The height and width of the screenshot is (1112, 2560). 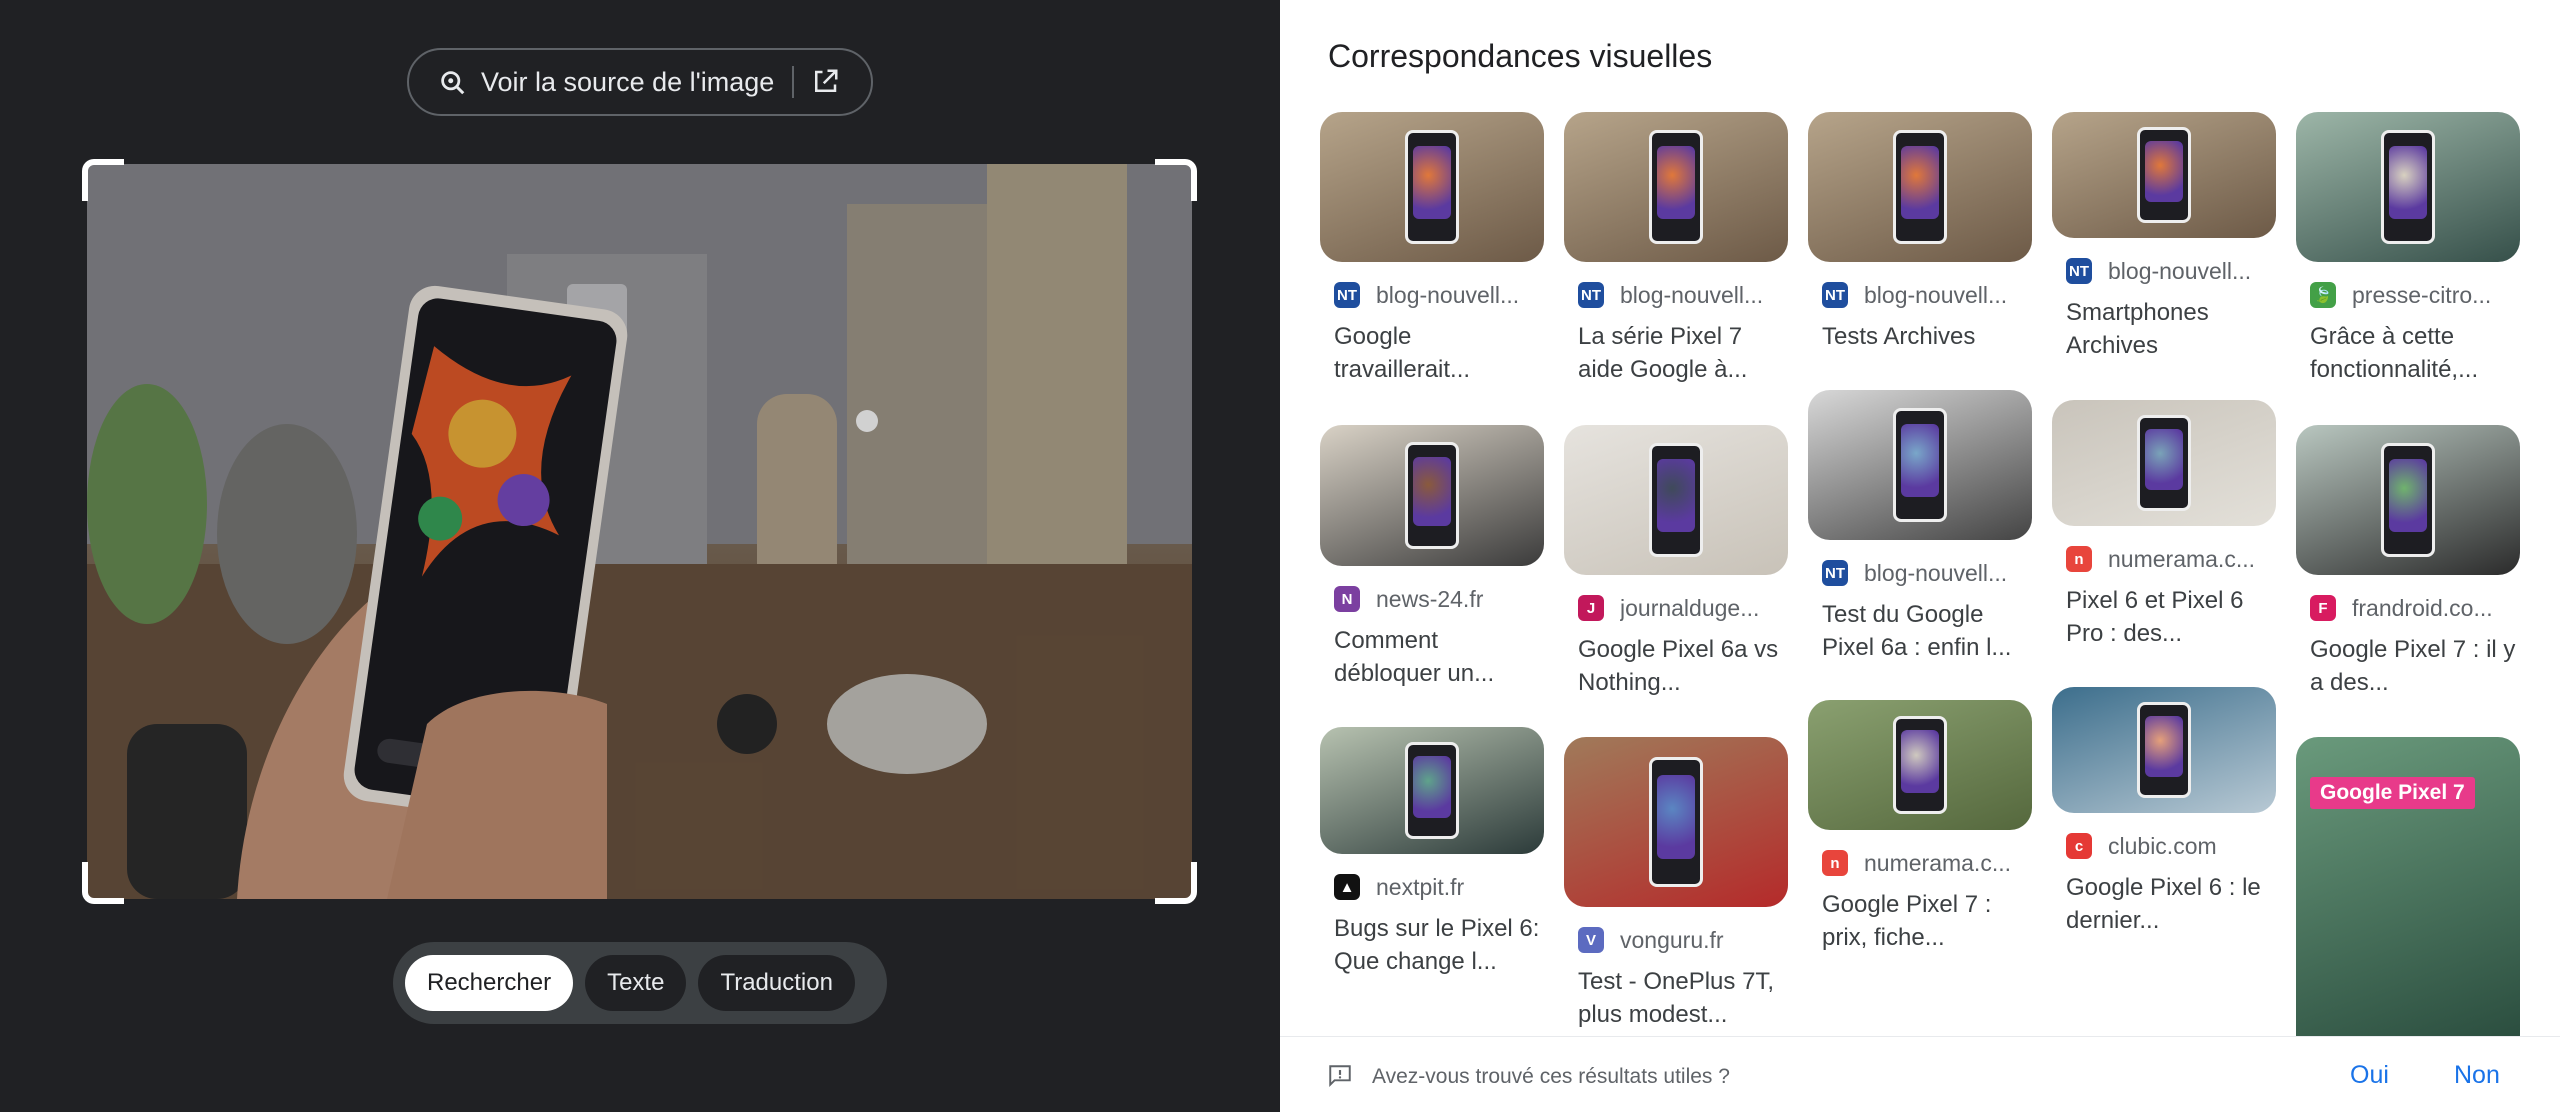 What do you see at coordinates (1176, 883) in the screenshot?
I see `crop-handle-bottom-right` at bounding box center [1176, 883].